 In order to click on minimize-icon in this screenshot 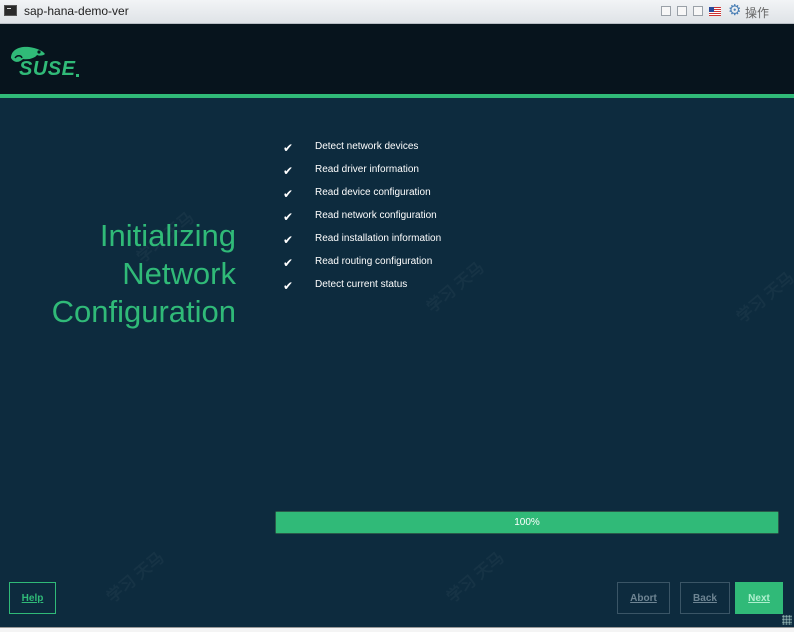, I will do `click(666, 11)`.